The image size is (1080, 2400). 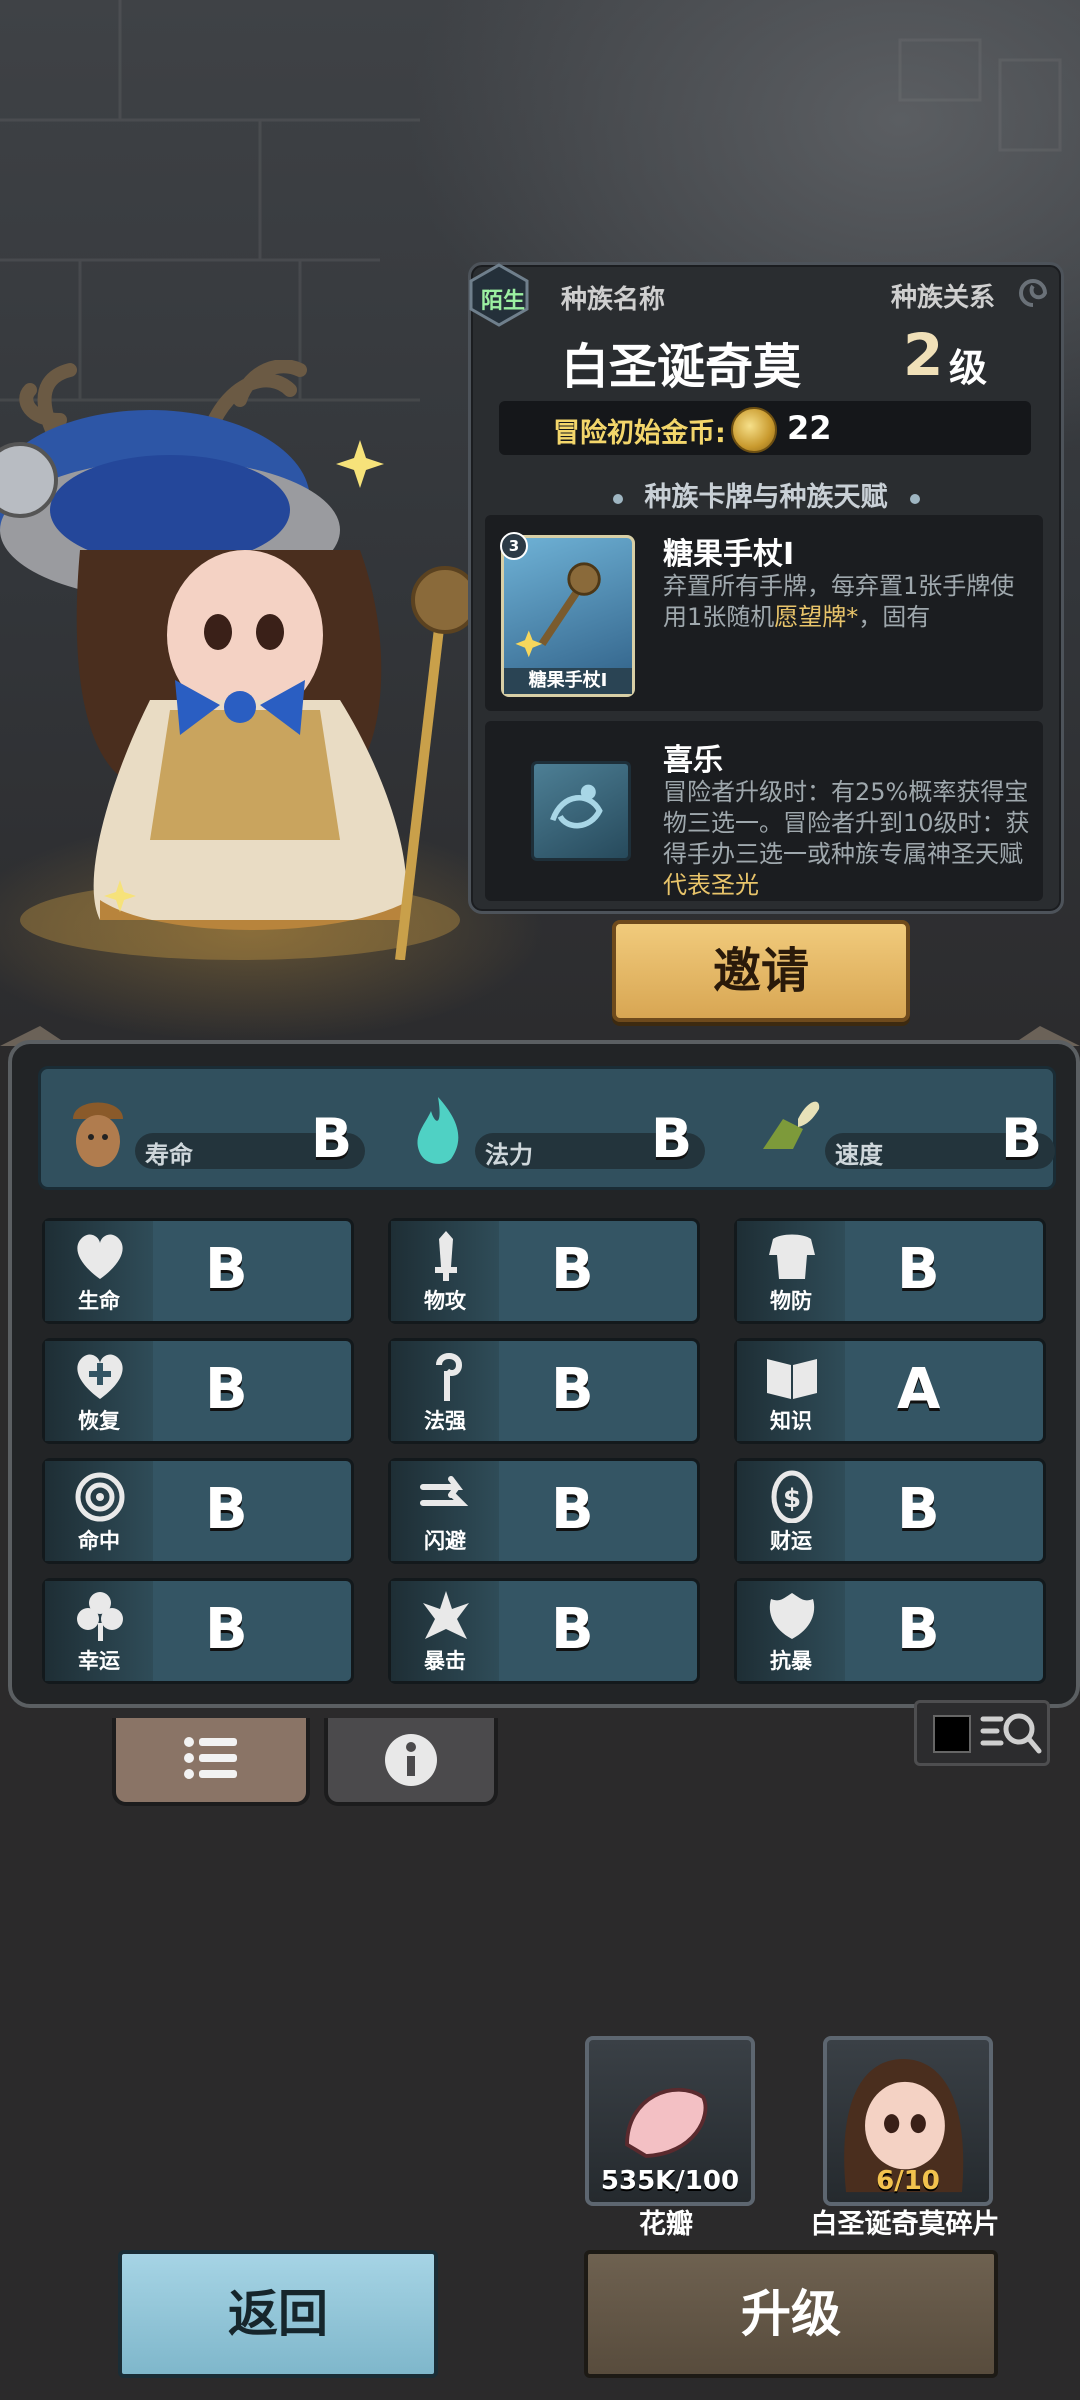 What do you see at coordinates (514, 546) in the screenshot?
I see `card-cost-badge: 3` at bounding box center [514, 546].